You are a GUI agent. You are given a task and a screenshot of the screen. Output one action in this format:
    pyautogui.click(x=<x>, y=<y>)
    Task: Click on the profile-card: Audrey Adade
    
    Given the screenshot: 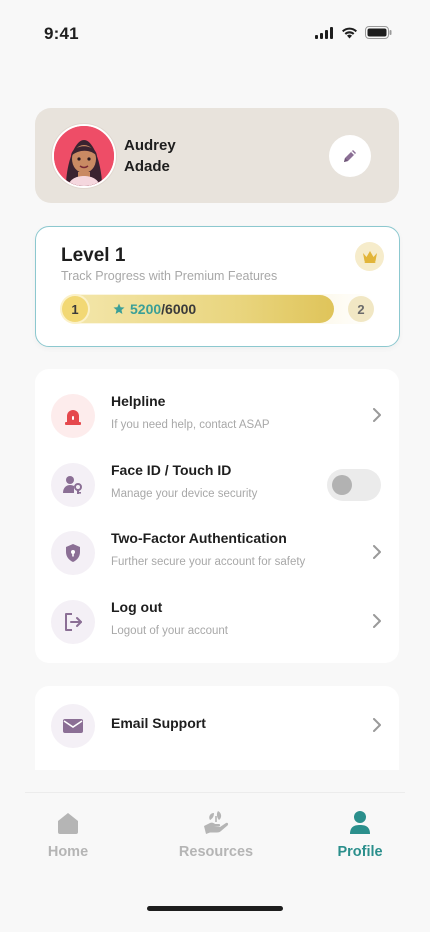 What is the action you would take?
    pyautogui.click(x=217, y=155)
    